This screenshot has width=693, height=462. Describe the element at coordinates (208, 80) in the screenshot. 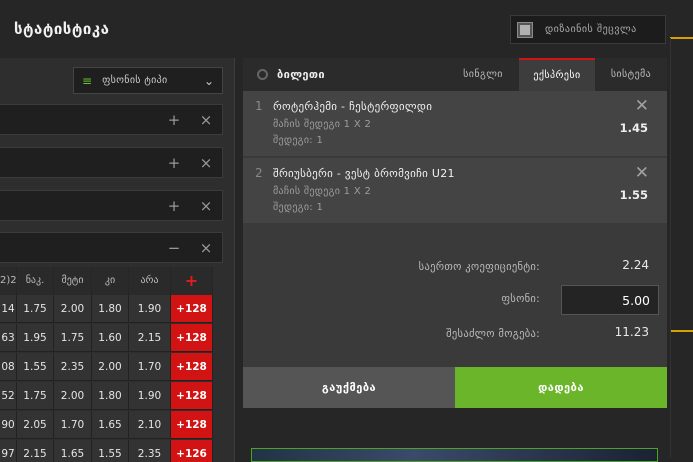

I see `chevron-down-icon: ⌄` at that location.